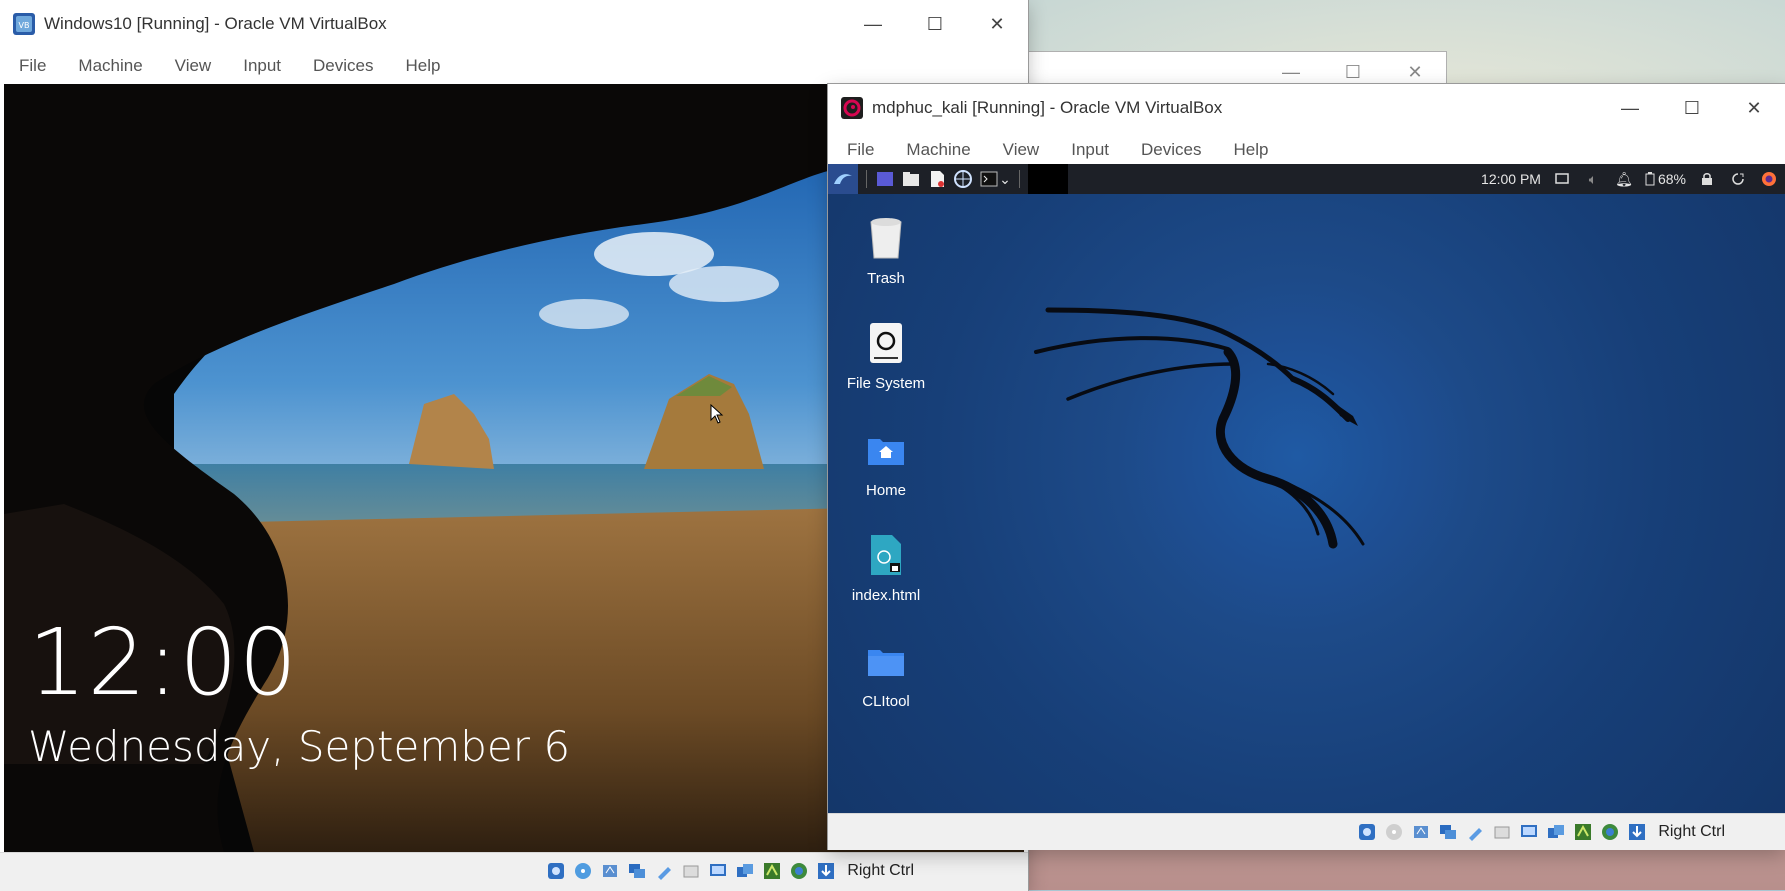 The height and width of the screenshot is (891, 1785). What do you see at coordinates (937, 179) in the screenshot?
I see `text-editor-icon` at bounding box center [937, 179].